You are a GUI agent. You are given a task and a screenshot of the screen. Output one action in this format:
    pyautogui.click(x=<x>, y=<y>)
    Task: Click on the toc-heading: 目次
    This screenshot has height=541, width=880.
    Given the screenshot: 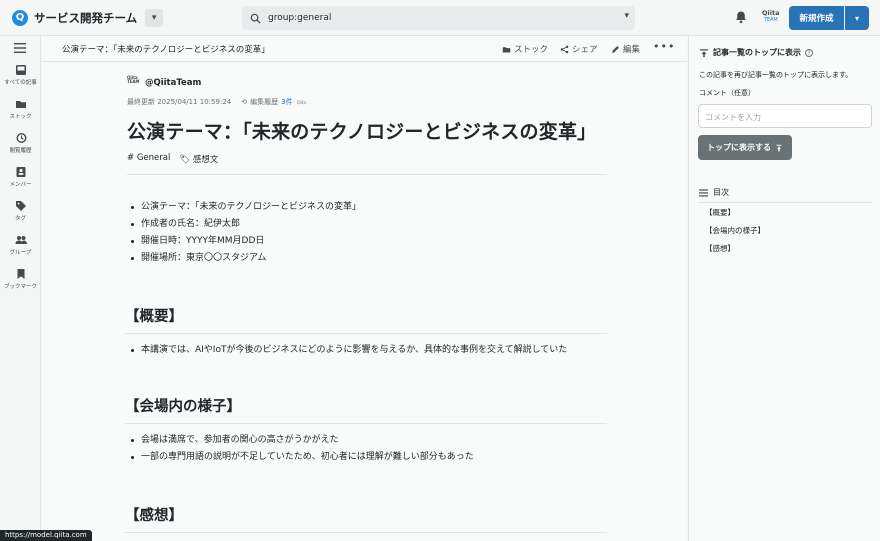 What is the action you would take?
    pyautogui.click(x=714, y=192)
    